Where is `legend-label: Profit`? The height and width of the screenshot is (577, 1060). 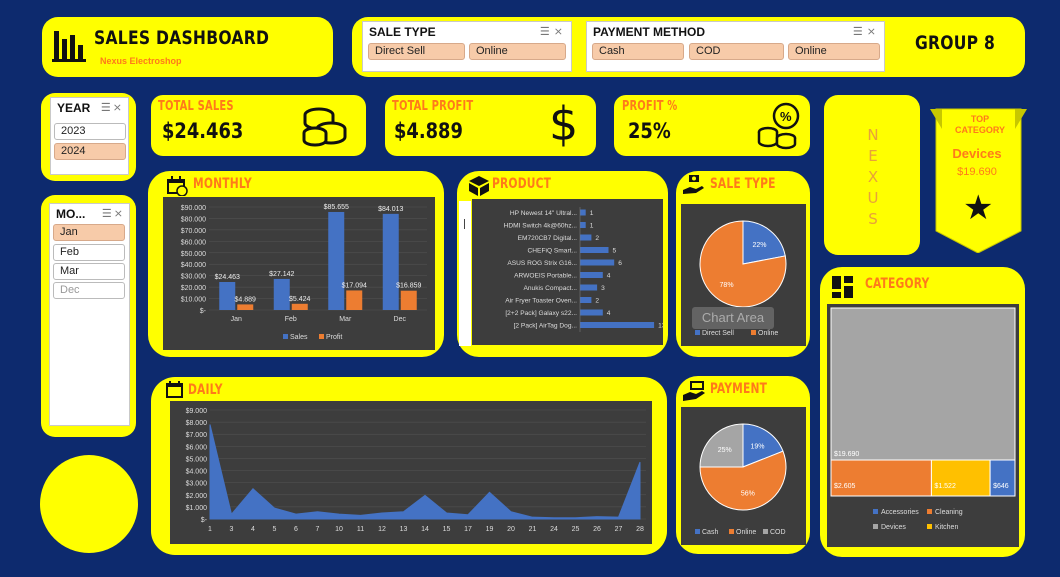
legend-label: Profit is located at coordinates (334, 337).